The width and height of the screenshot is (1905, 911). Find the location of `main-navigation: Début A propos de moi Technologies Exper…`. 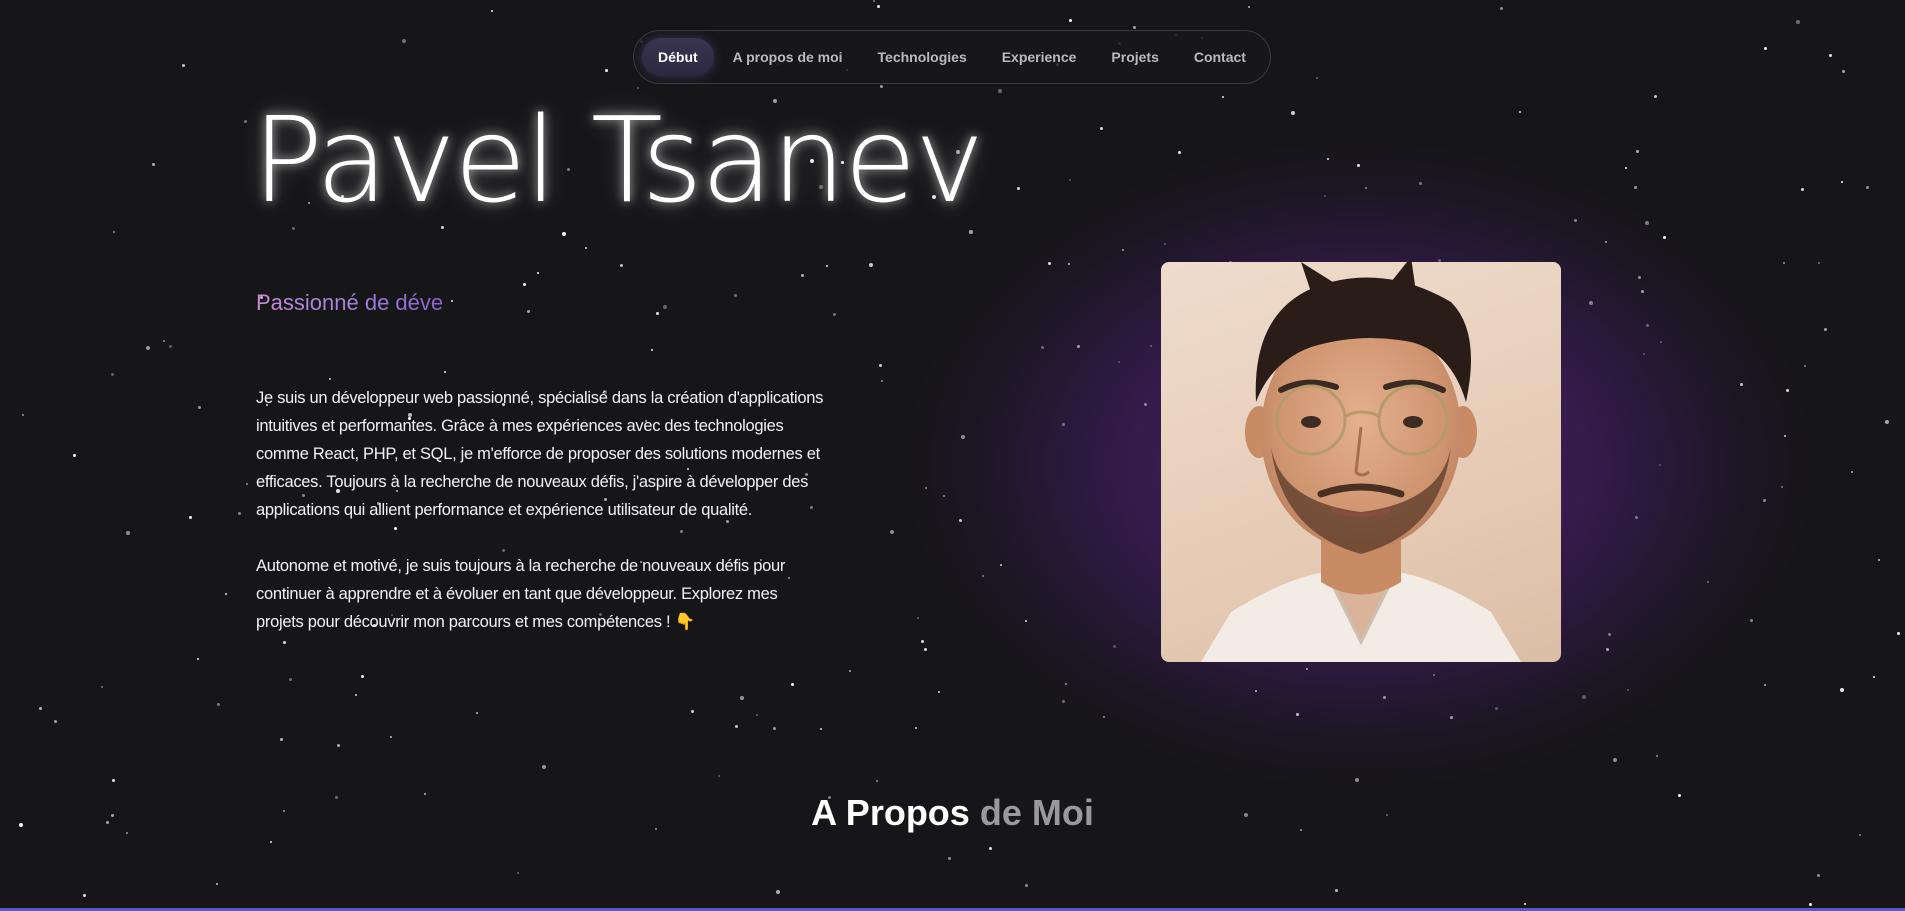

main-navigation: Début A propos de moi Technologies Exper… is located at coordinates (952, 57).